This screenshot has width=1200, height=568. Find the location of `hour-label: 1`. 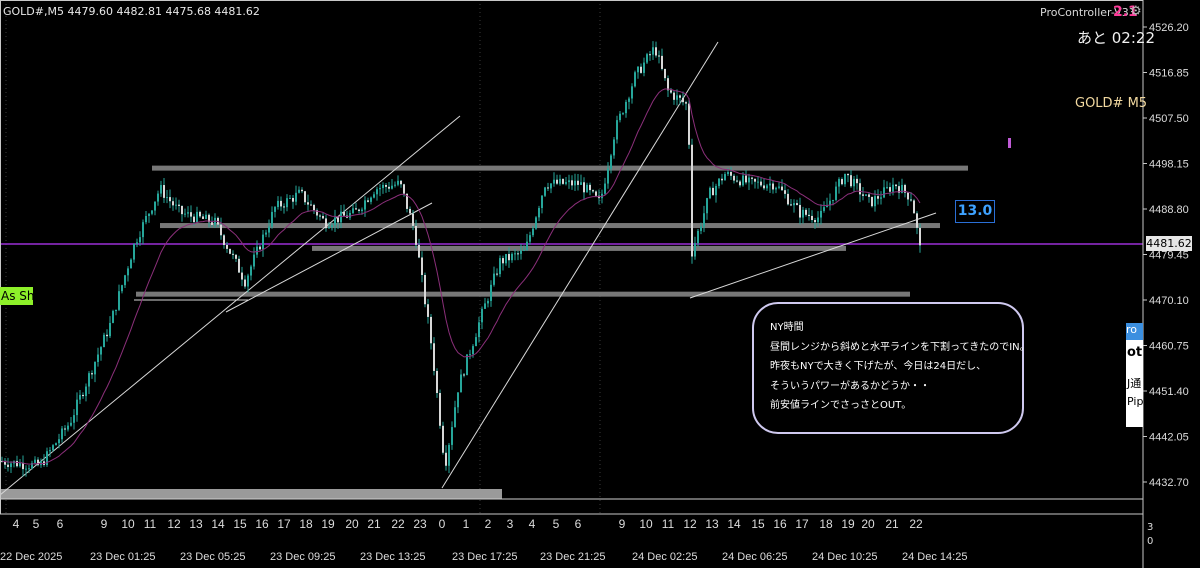

hour-label: 1 is located at coordinates (466, 524).